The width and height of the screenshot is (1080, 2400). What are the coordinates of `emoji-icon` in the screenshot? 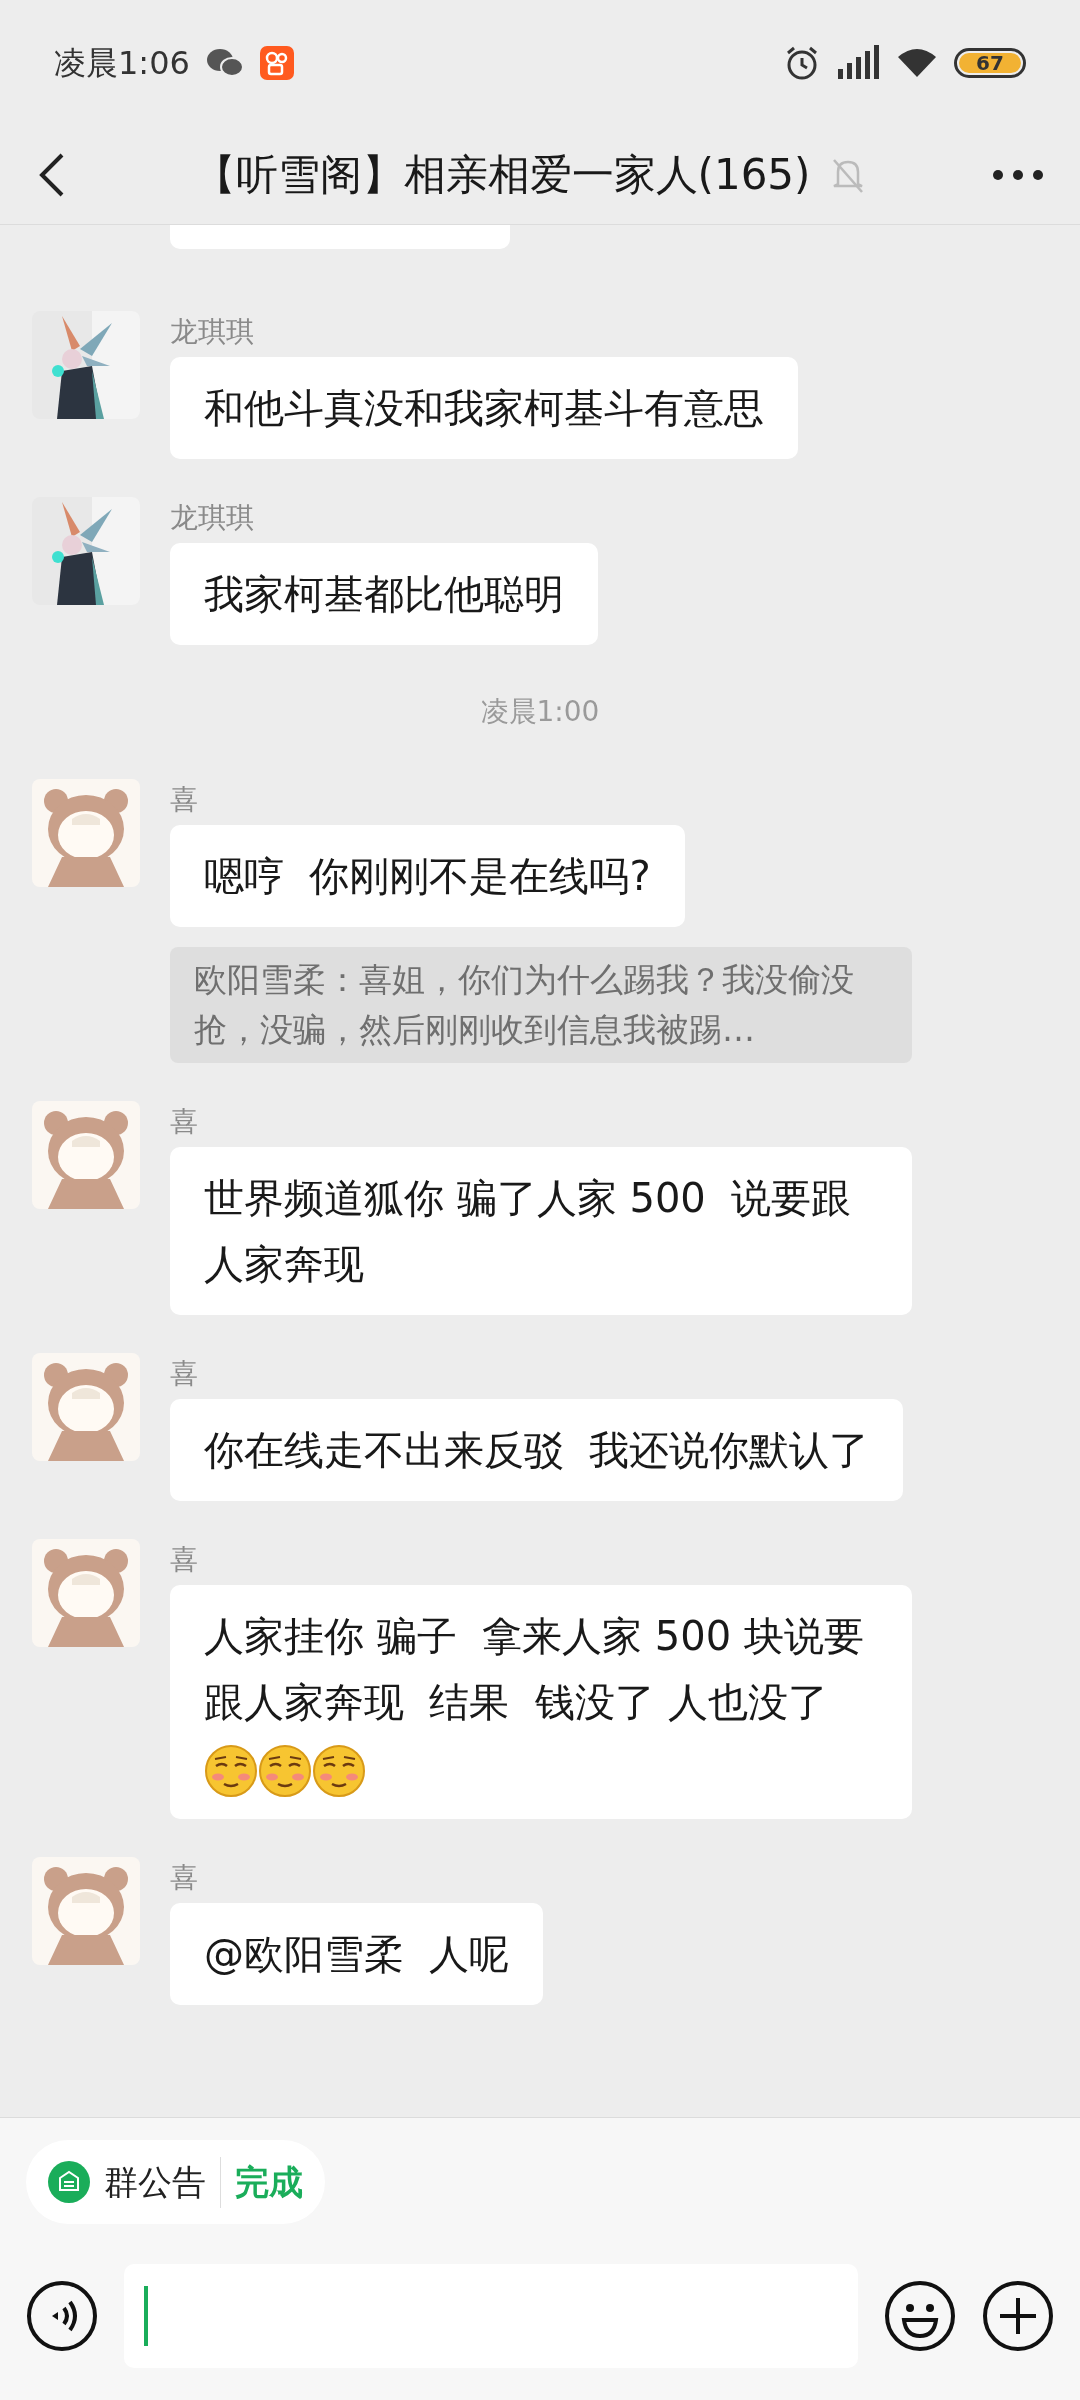 It's located at (920, 2316).